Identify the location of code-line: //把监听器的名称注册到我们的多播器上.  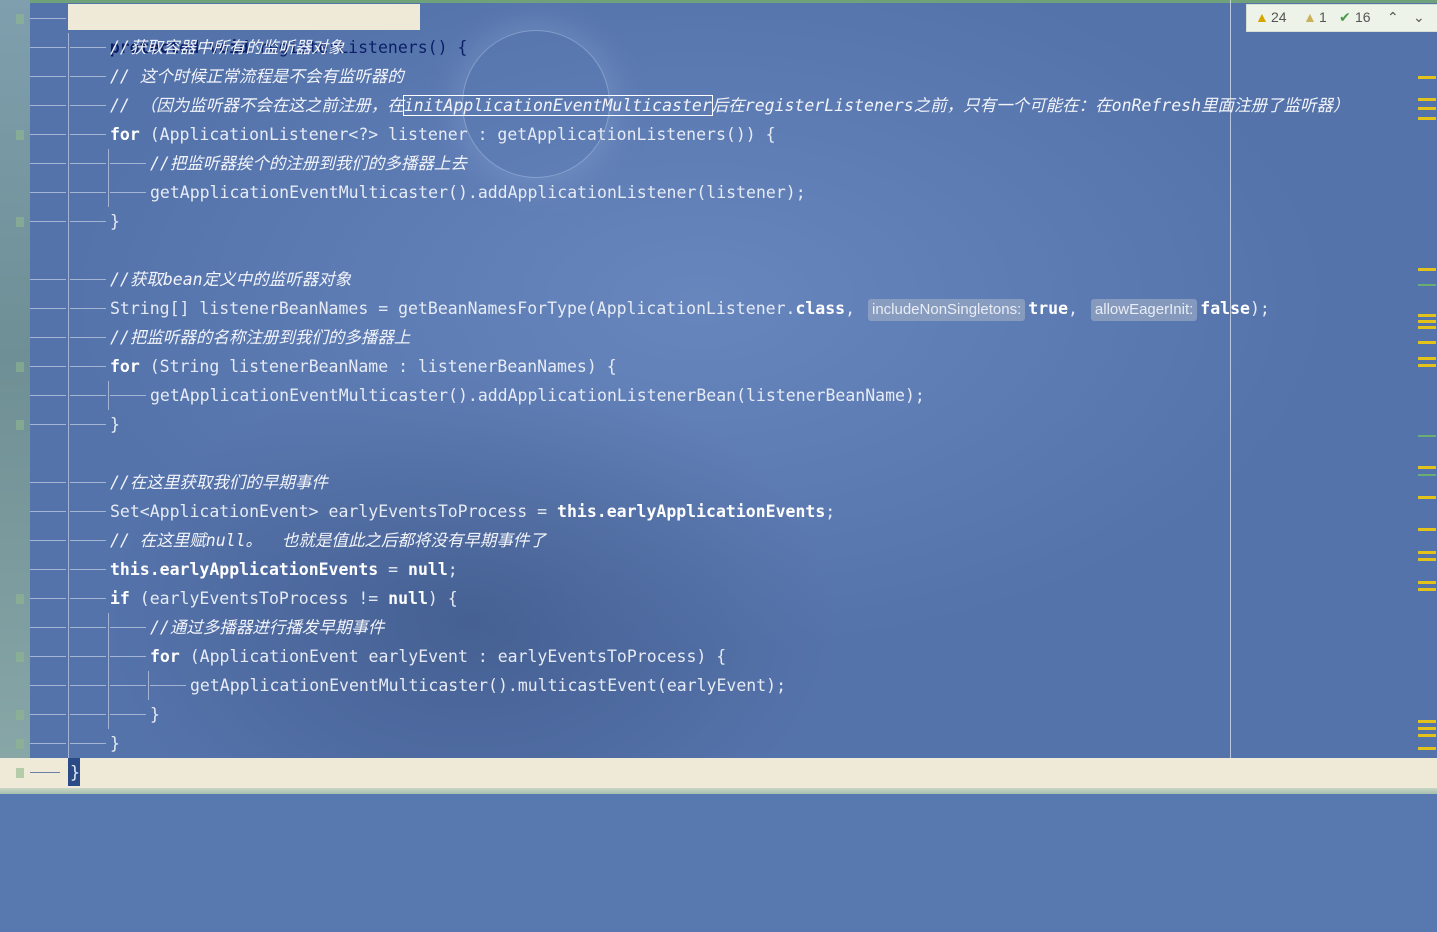
(730, 337).